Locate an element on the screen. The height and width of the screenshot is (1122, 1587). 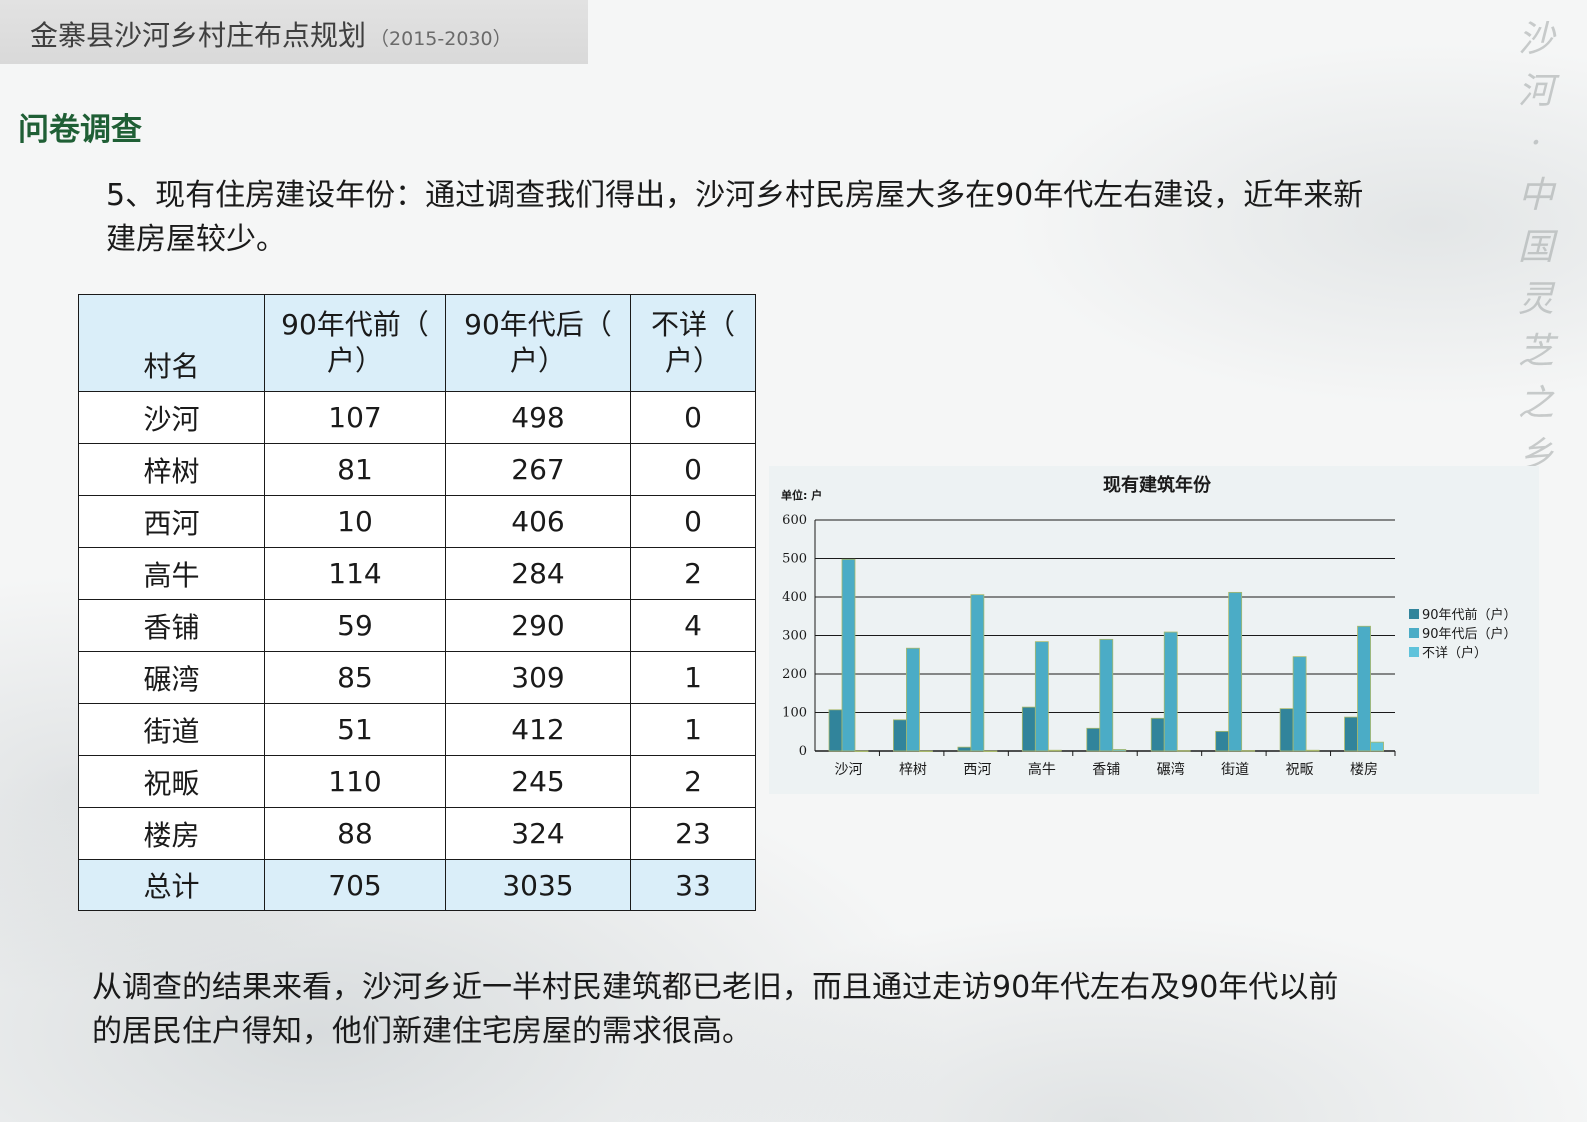
village-name: 西河 is located at coordinates (171, 521).